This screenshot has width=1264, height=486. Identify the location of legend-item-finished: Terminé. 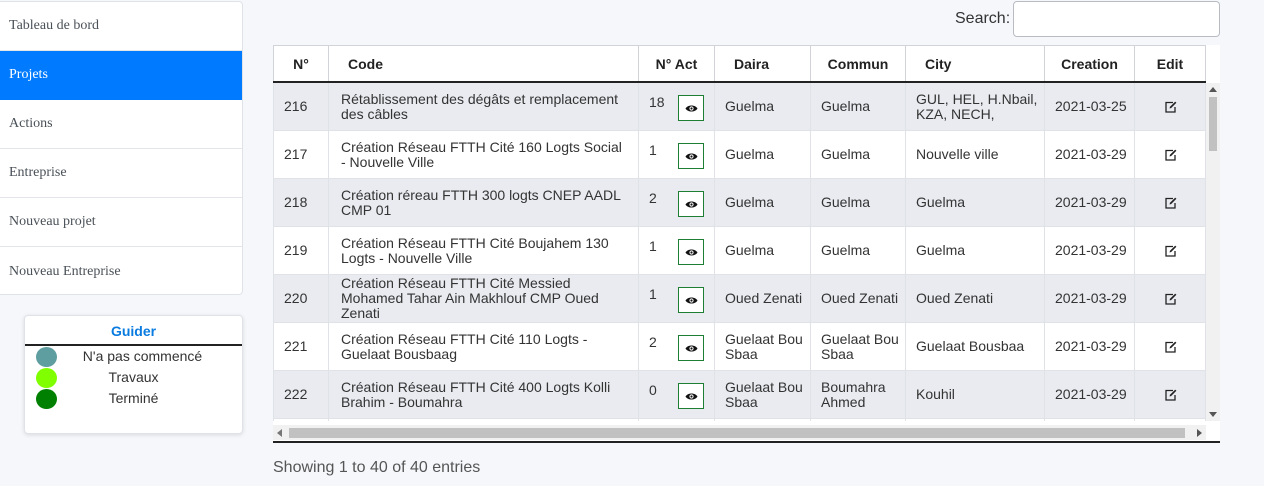
(133, 398).